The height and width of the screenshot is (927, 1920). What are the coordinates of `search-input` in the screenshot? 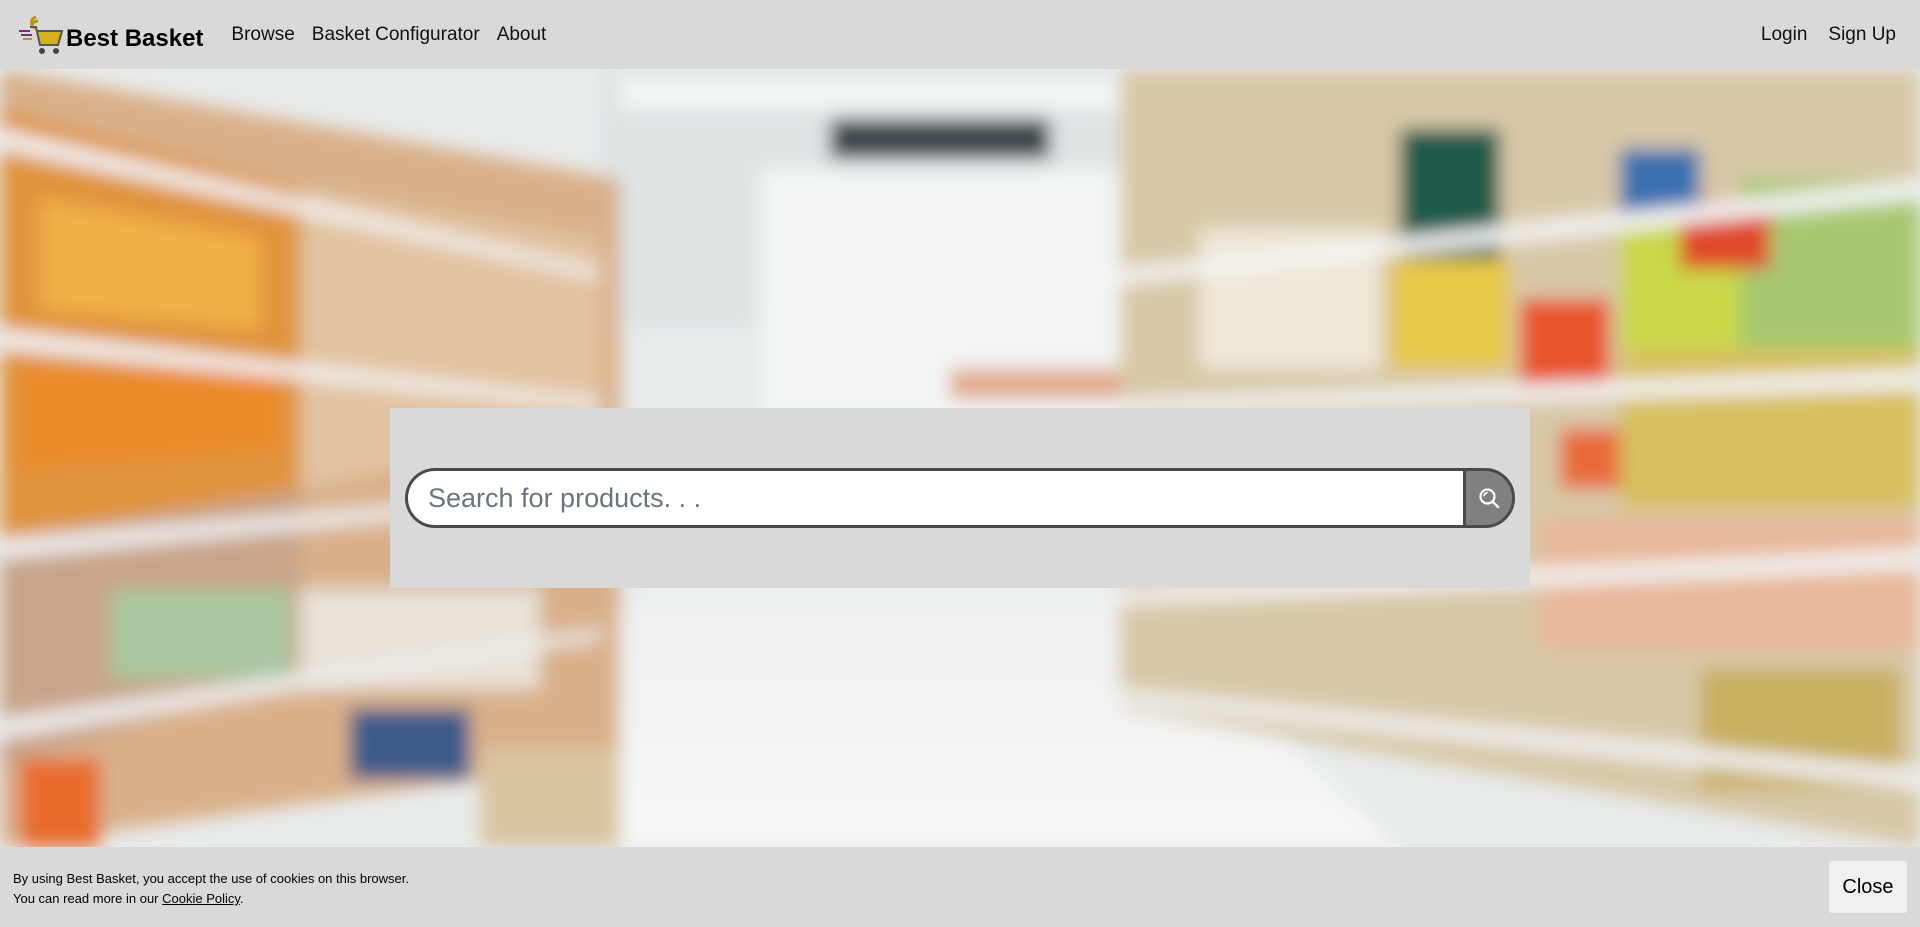 It's located at (934, 498).